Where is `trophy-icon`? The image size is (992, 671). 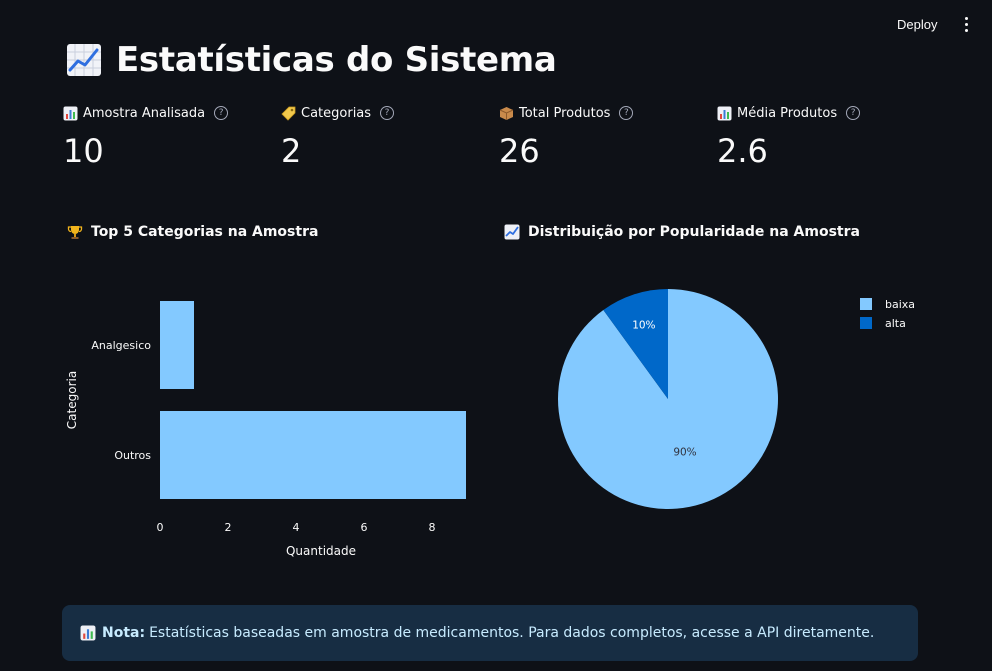 trophy-icon is located at coordinates (75, 232).